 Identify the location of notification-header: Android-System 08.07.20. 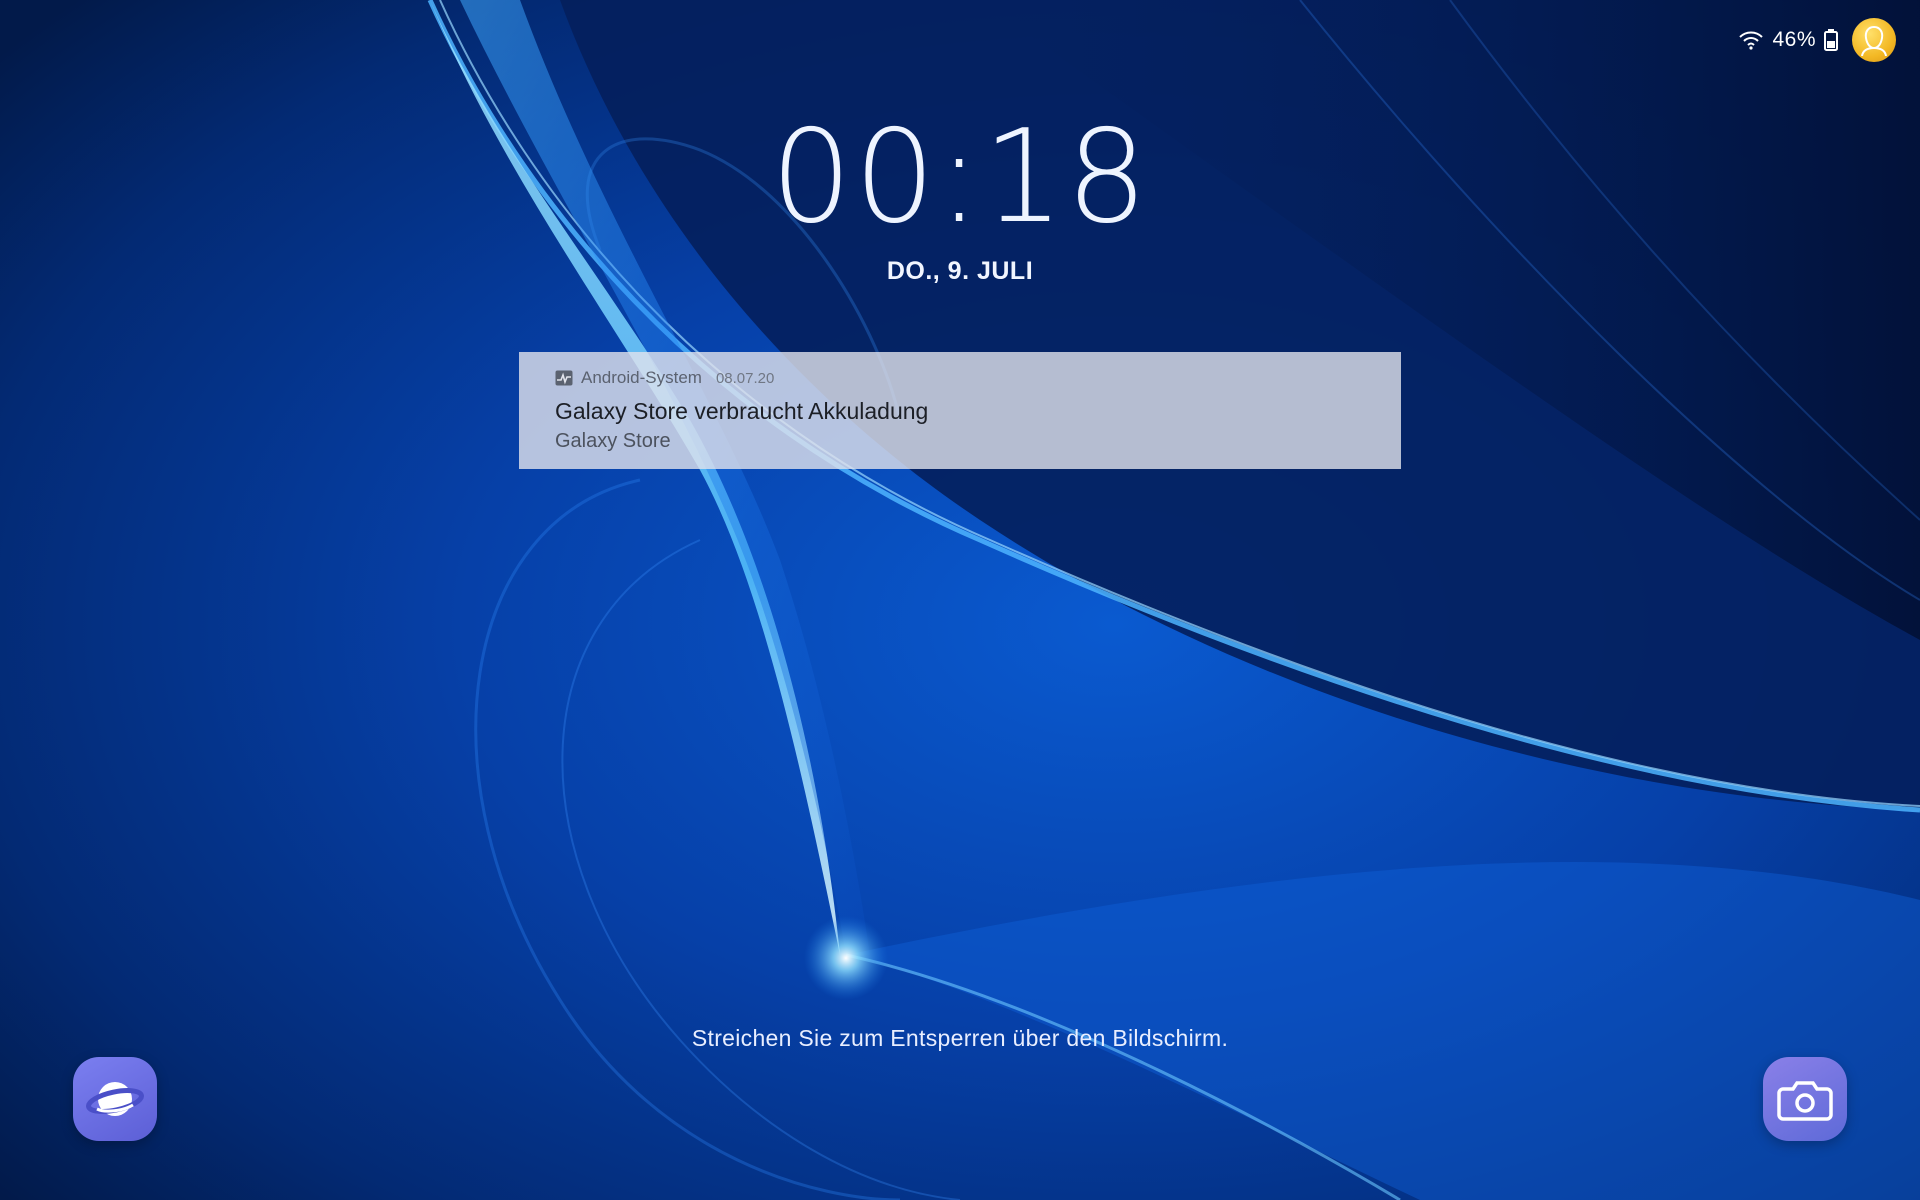
(960, 378).